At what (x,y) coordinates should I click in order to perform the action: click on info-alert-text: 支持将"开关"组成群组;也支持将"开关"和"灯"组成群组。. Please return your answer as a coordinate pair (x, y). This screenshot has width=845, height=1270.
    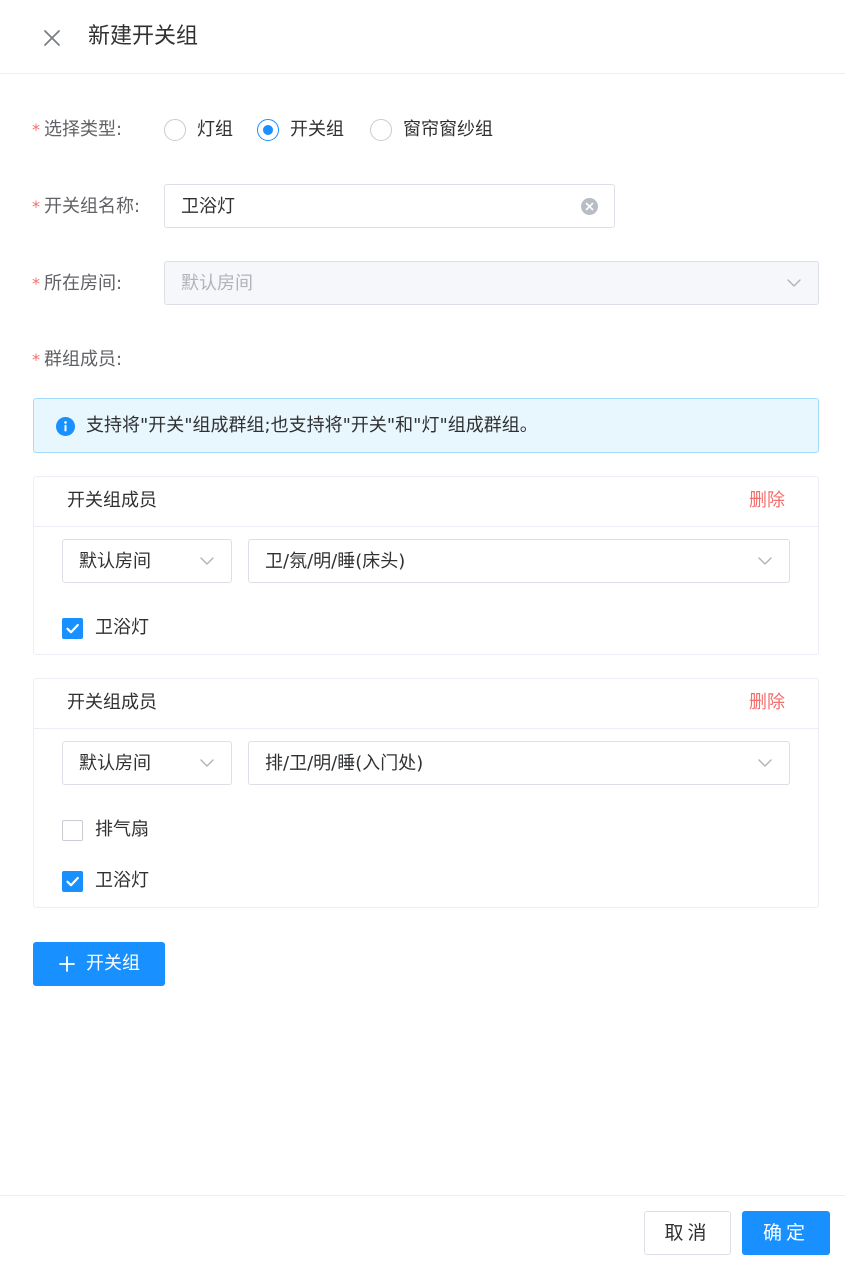
    Looking at the image, I should click on (312, 425).